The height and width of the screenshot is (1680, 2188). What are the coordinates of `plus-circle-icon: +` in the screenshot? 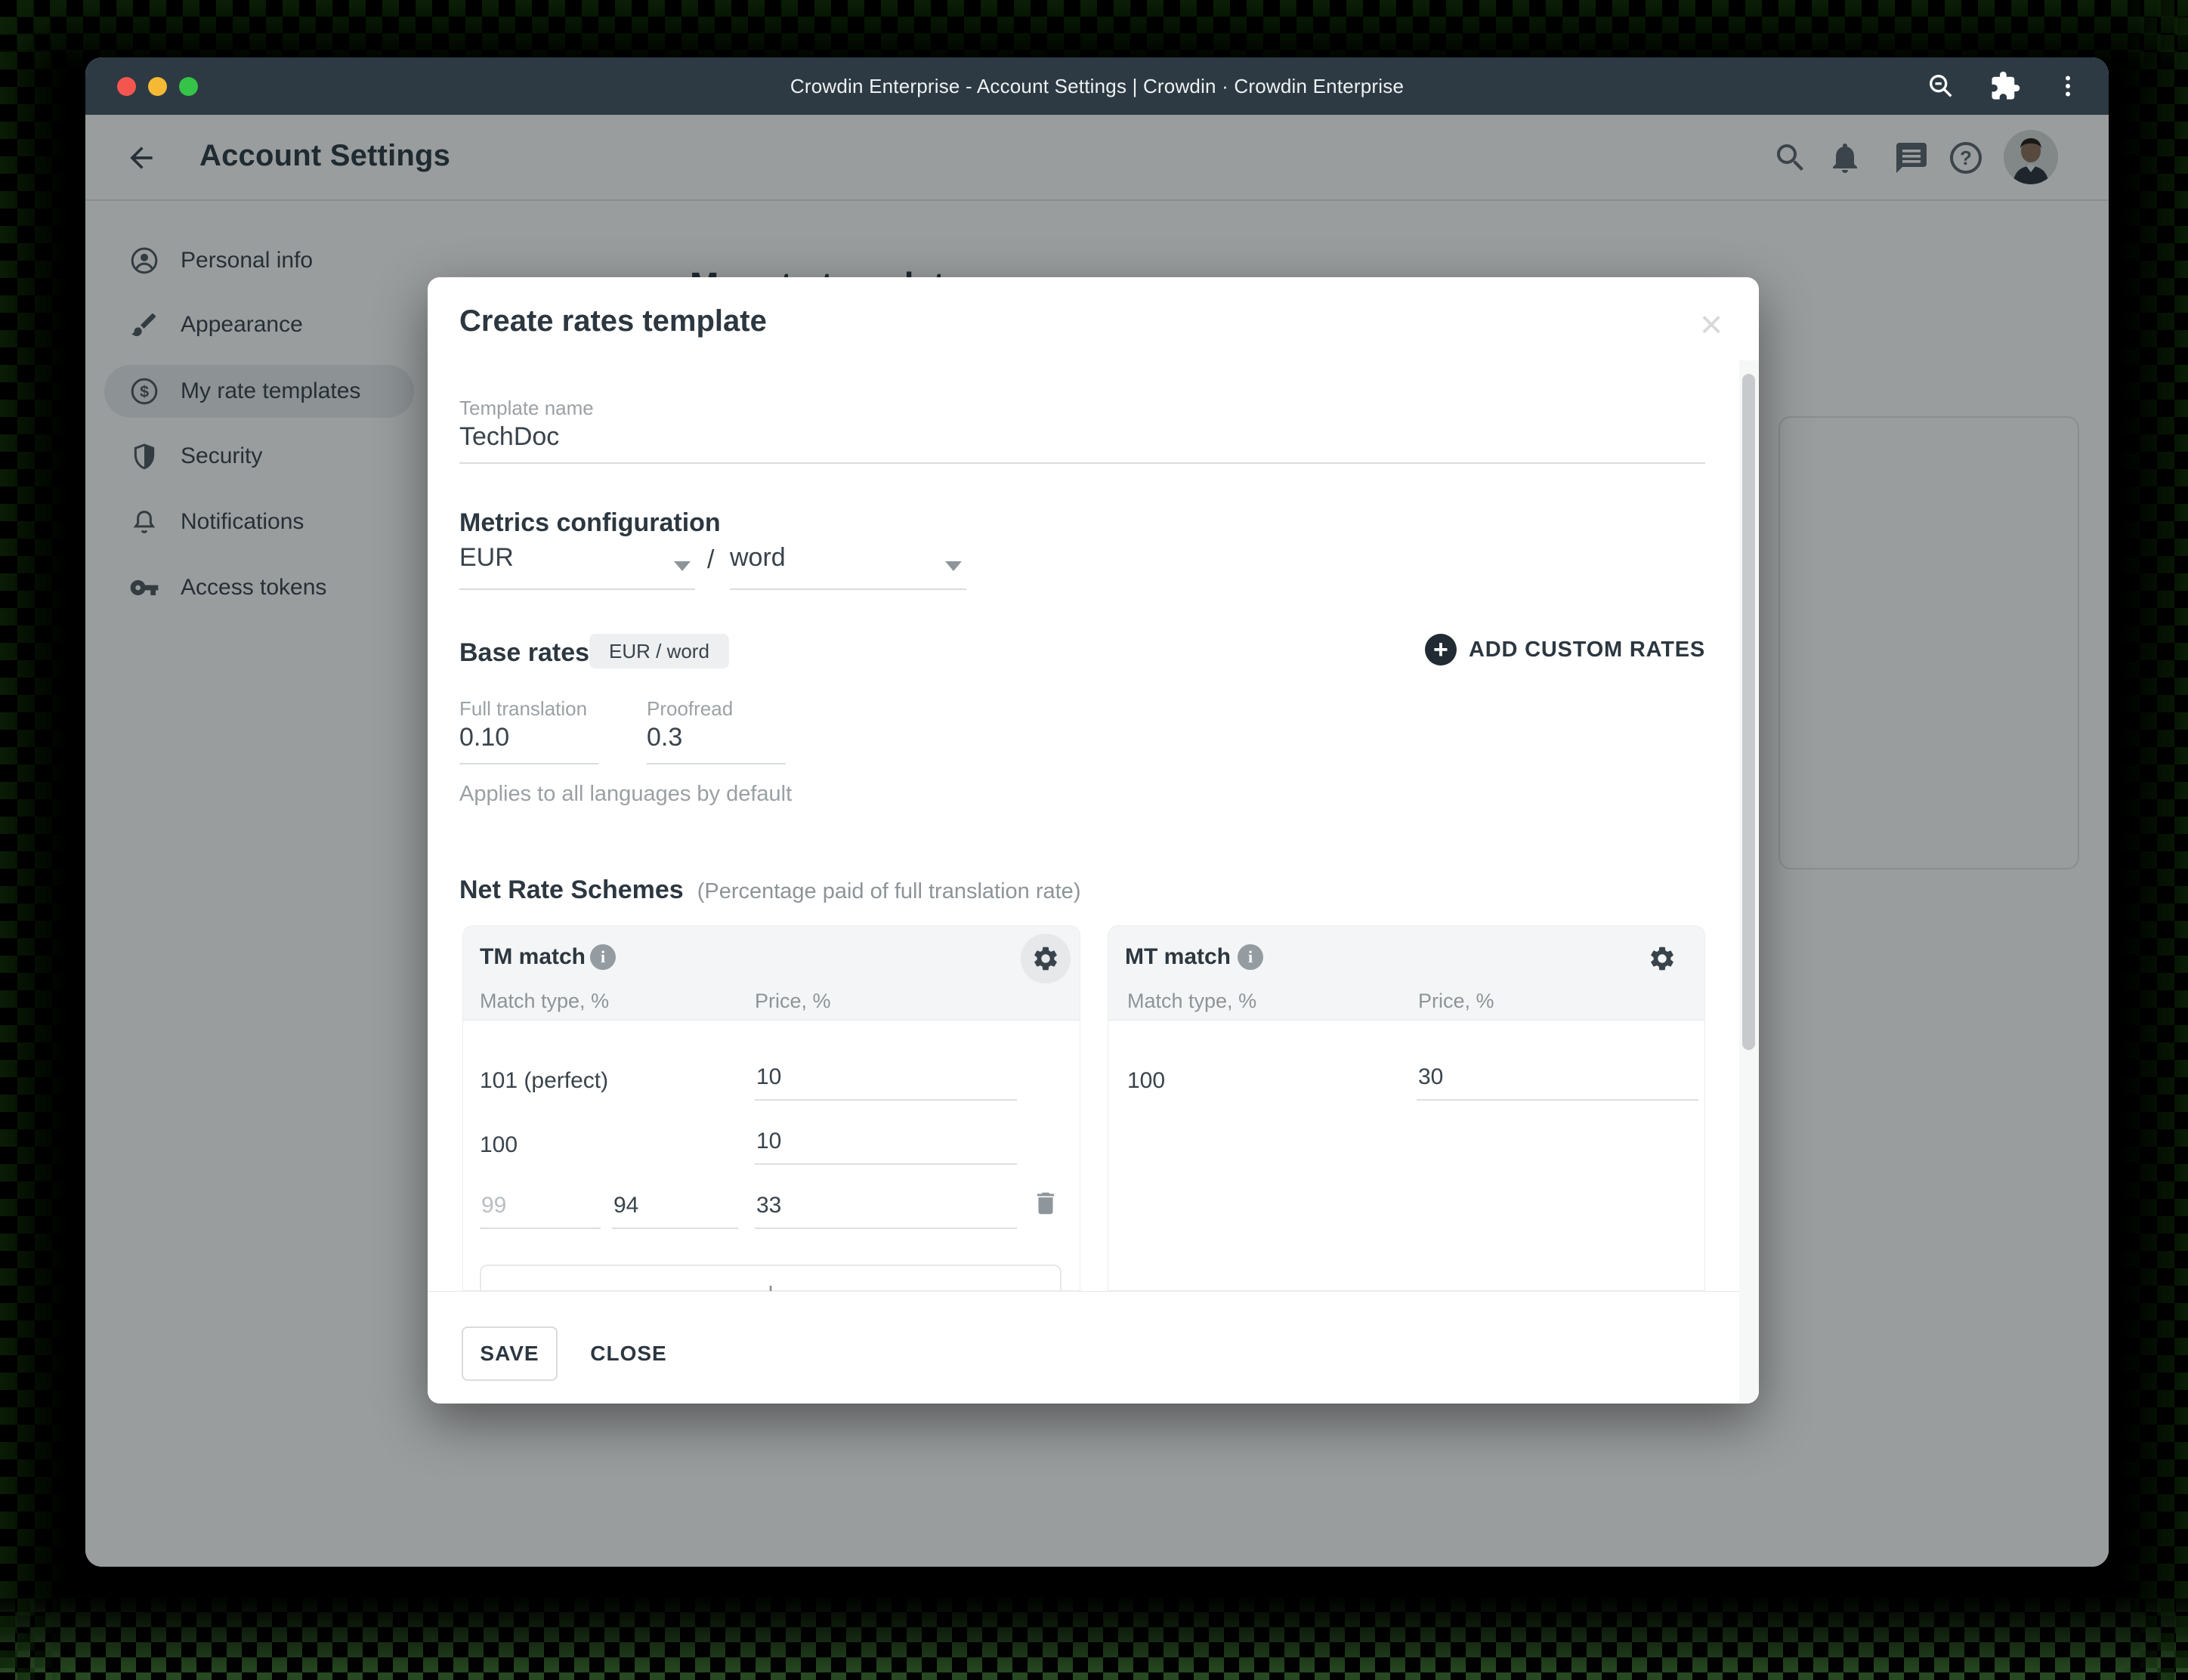 It's located at (1440, 650).